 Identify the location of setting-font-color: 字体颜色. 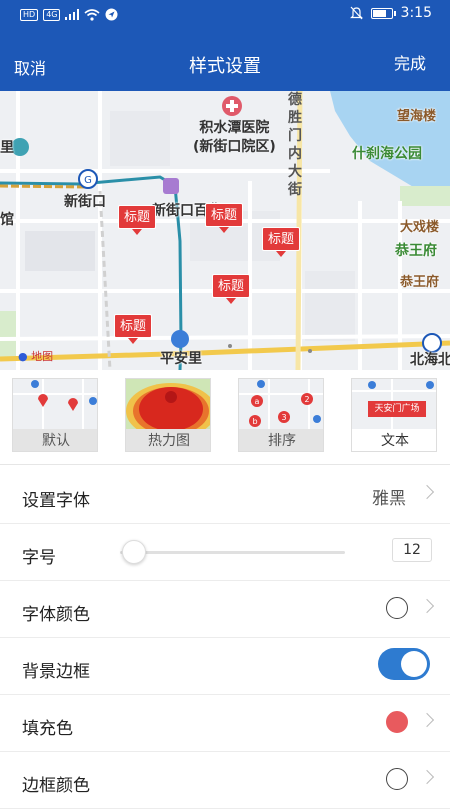
(225, 609).